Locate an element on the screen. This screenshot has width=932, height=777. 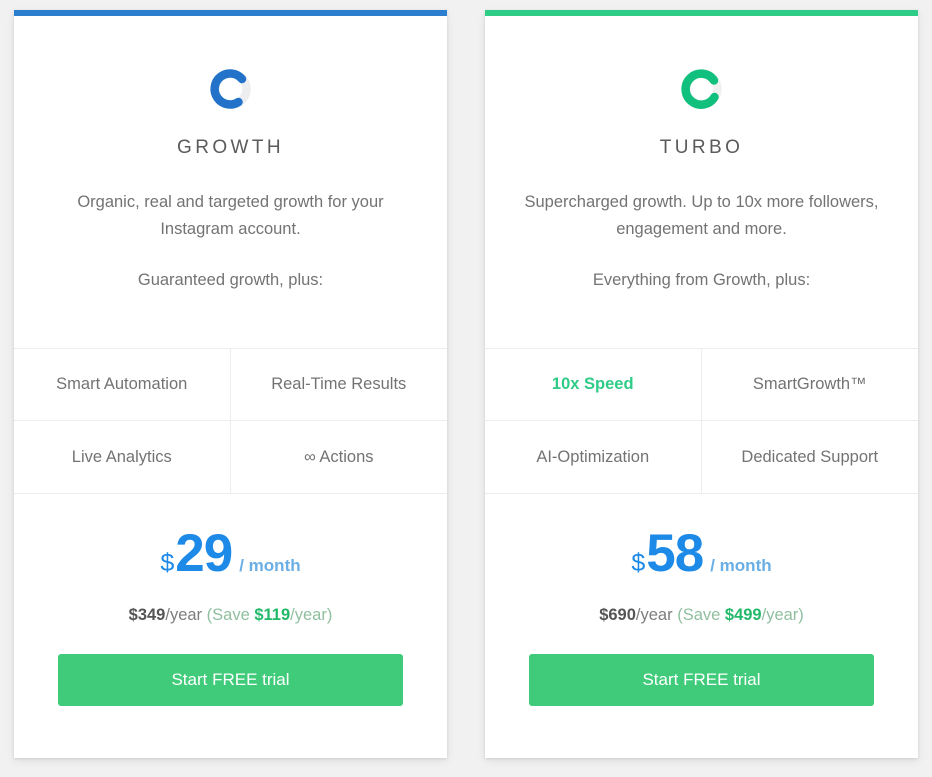
feature-cell: Real-Time Results is located at coordinates (338, 385).